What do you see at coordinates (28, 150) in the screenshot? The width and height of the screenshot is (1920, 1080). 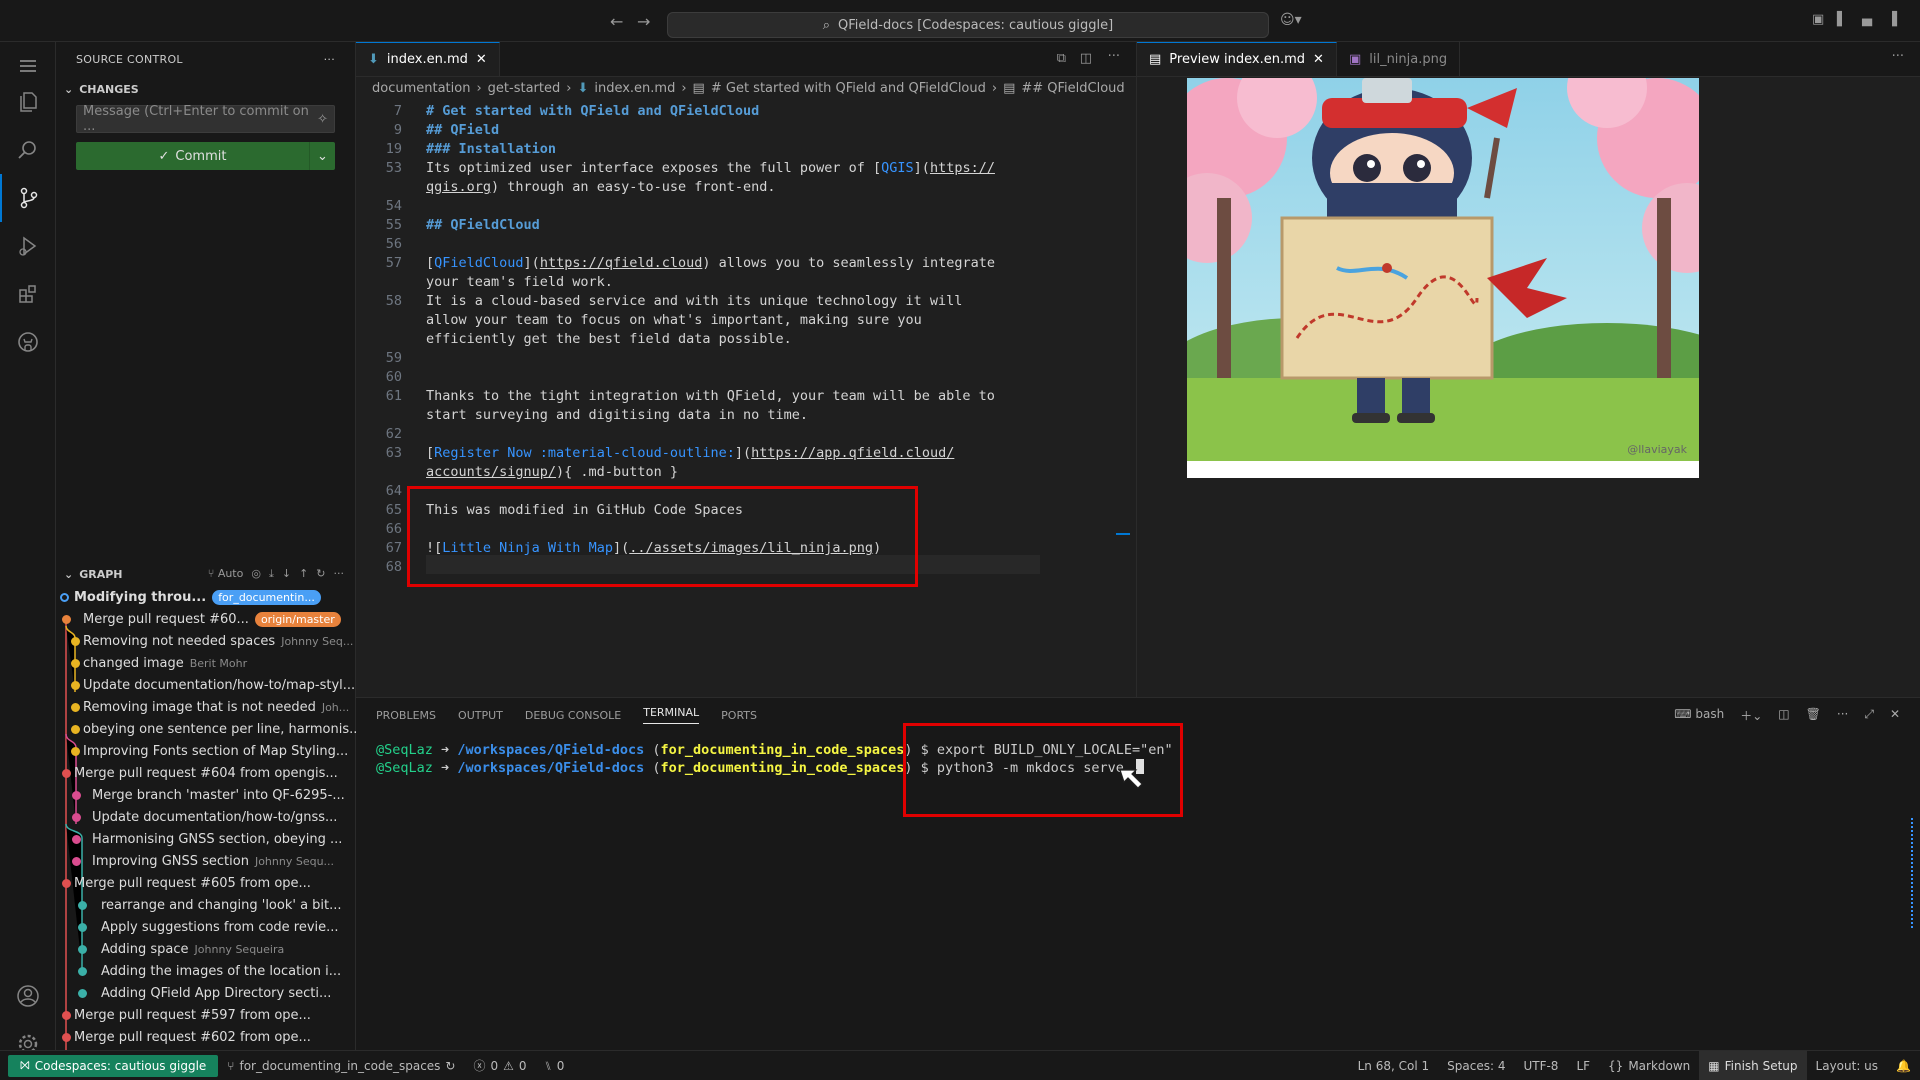 I see `search-icon` at bounding box center [28, 150].